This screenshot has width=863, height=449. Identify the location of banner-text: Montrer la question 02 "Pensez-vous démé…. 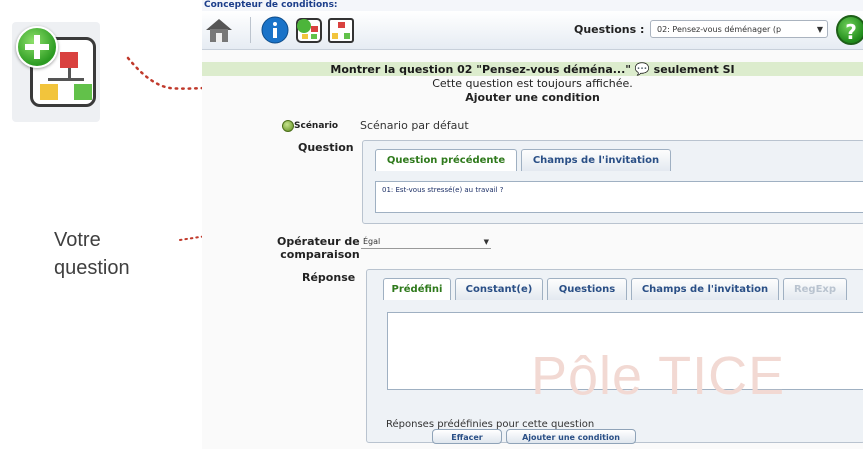
(481, 69).